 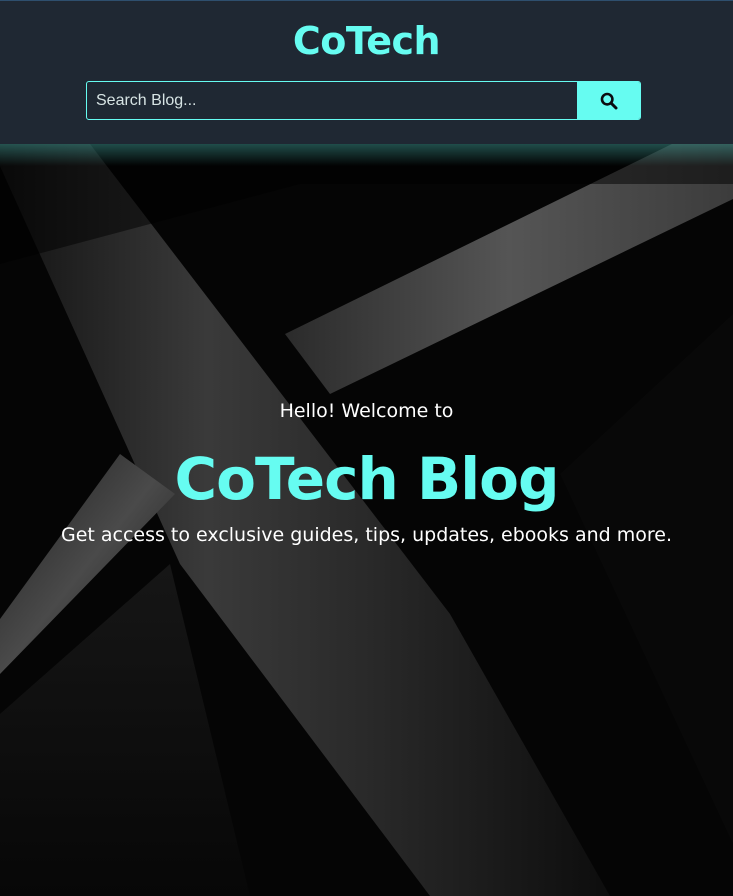 I want to click on site-logo: CoTech, so click(x=366, y=41).